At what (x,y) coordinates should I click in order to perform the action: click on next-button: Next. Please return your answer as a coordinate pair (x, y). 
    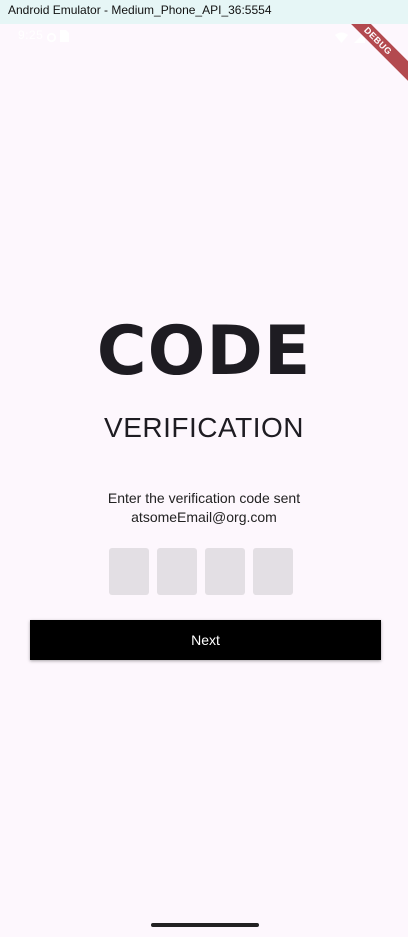
    Looking at the image, I should click on (205, 640).